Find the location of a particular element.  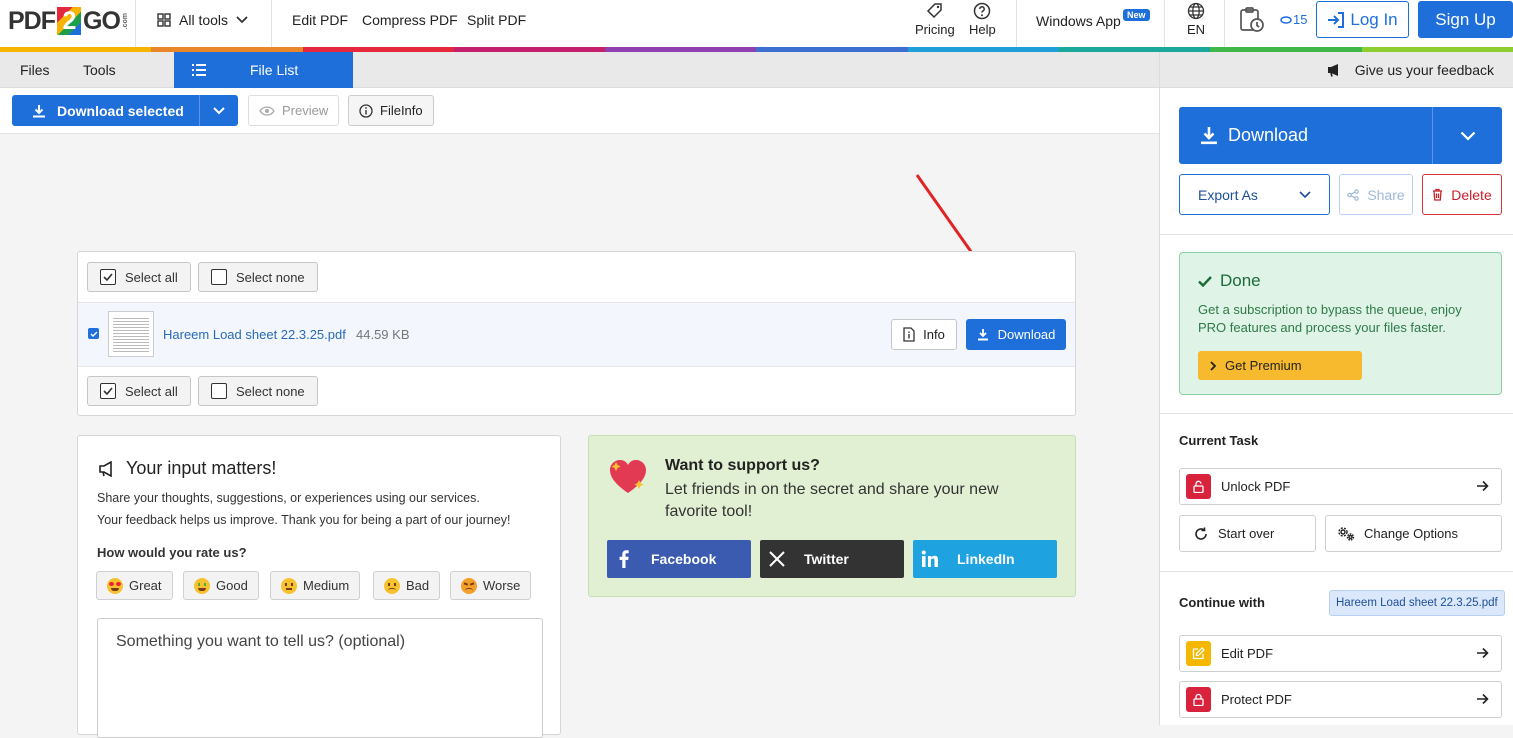

linkedin-label: LinkedIn is located at coordinates (986, 559).